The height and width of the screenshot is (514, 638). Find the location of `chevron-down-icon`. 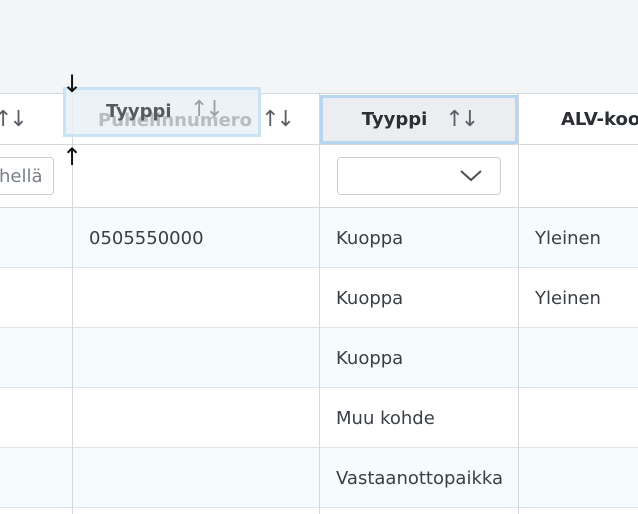

chevron-down-icon is located at coordinates (471, 176).